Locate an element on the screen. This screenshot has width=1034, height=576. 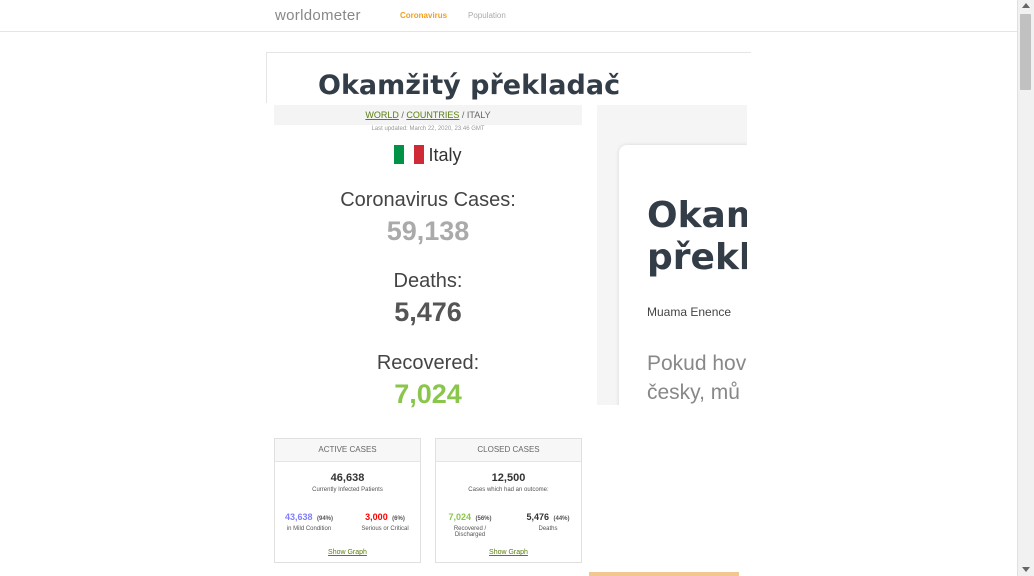
vertical-scrollbar is located at coordinates (1025, 288).